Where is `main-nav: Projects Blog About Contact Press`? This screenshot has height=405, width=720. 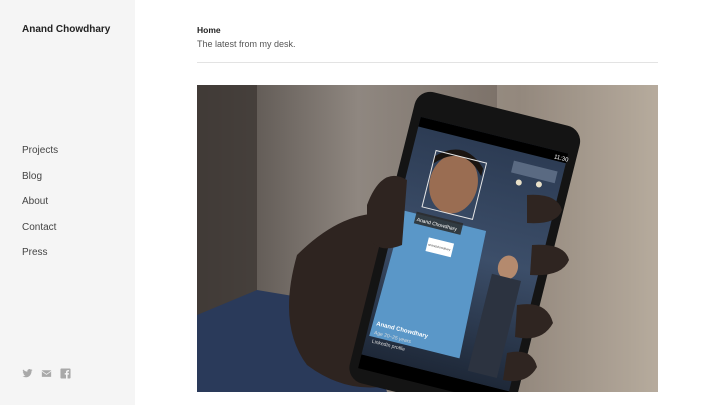
main-nav: Projects Blog About Contact Press is located at coordinates (40, 204).